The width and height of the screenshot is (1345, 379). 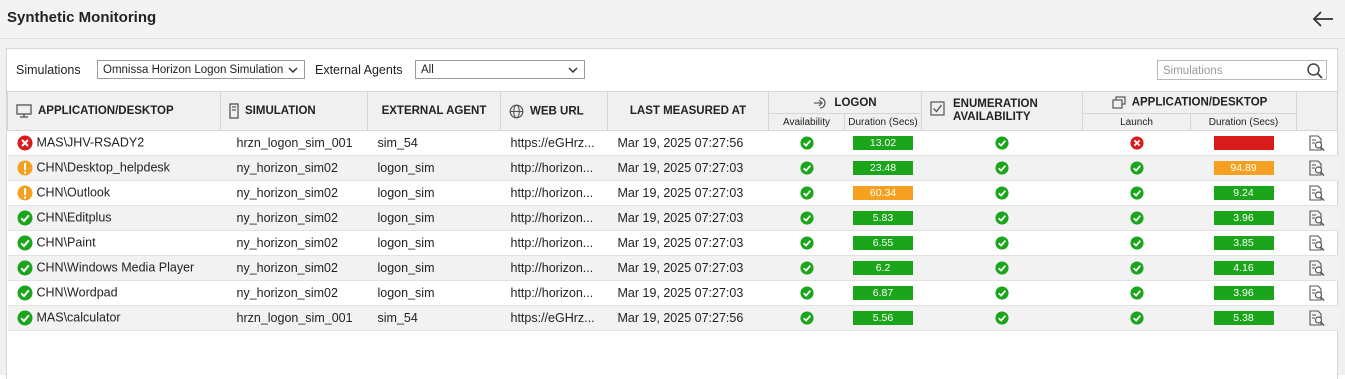 What do you see at coordinates (114, 143) in the screenshot?
I see `cell-application: MAS\JHV-RSADY2` at bounding box center [114, 143].